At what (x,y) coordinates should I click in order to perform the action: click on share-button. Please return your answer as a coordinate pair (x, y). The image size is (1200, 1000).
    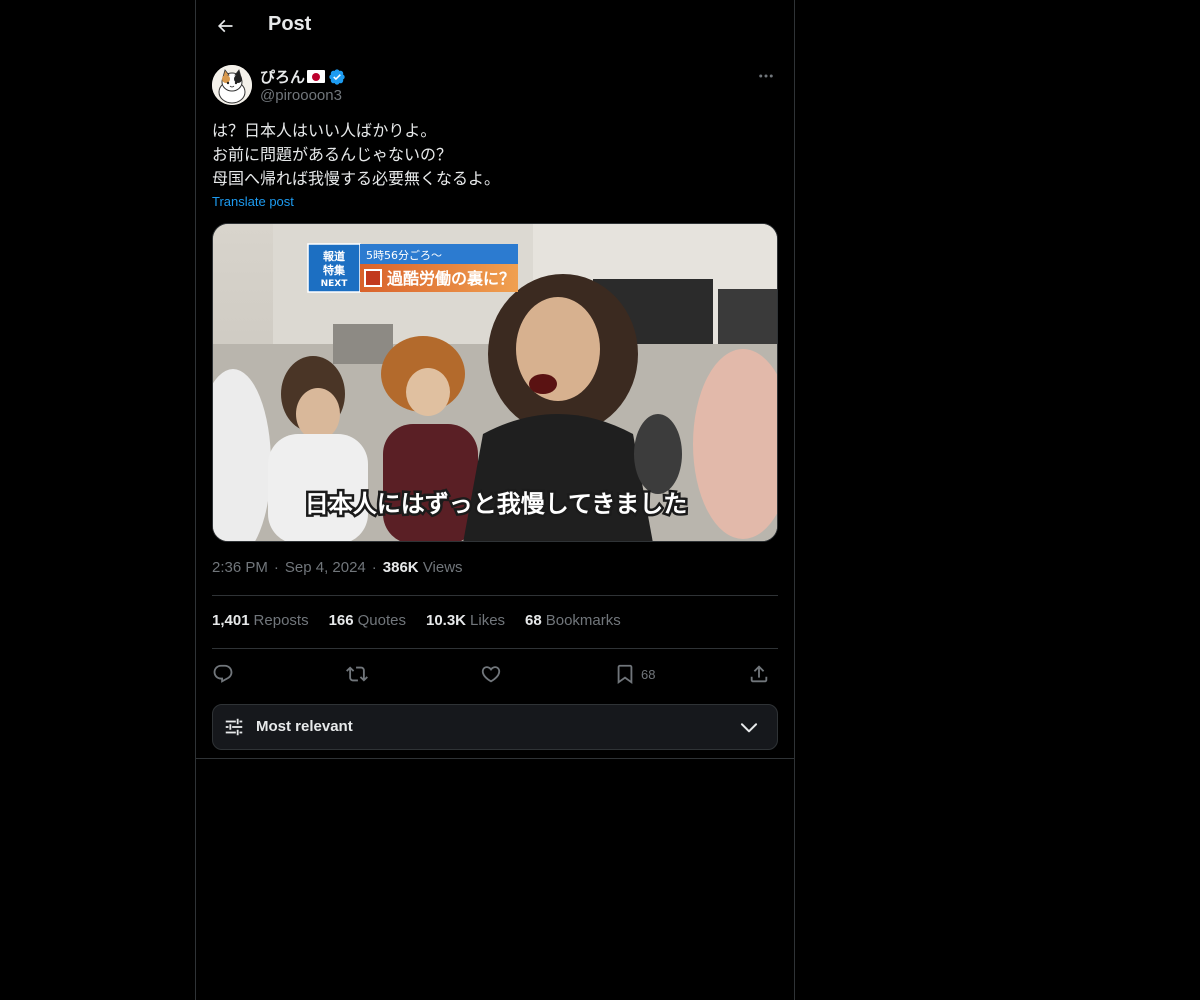
    Looking at the image, I should click on (759, 674).